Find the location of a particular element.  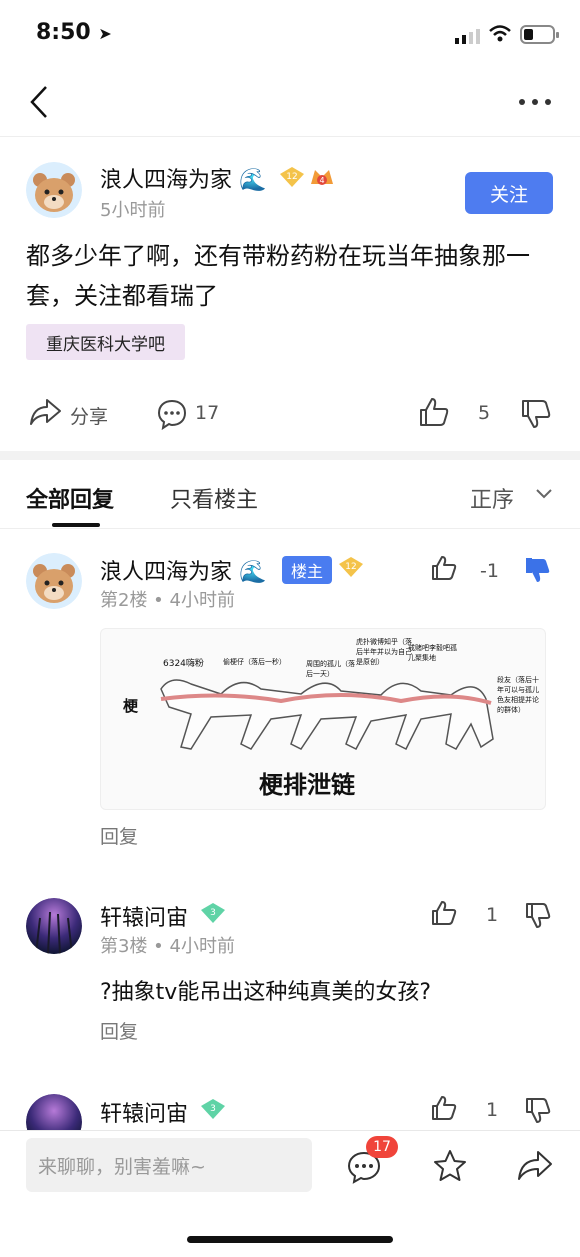

section-separator is located at coordinates (290, 455).